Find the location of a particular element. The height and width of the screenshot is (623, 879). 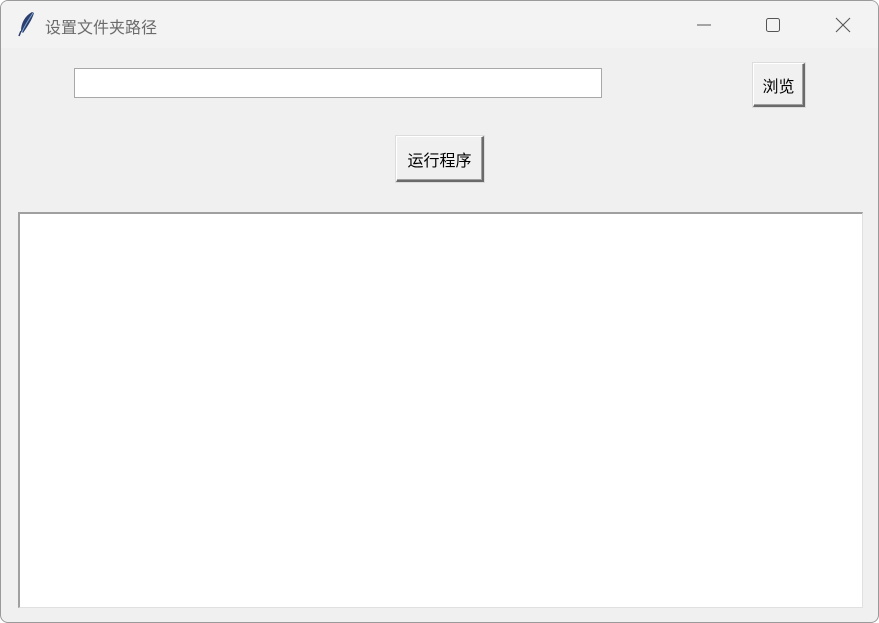

minimize-button is located at coordinates (704, 24).